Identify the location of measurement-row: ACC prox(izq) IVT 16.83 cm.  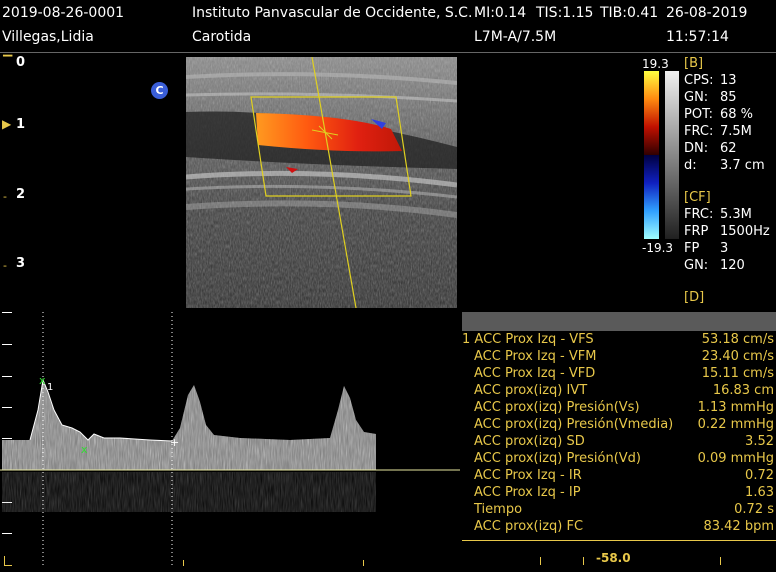
(619, 391).